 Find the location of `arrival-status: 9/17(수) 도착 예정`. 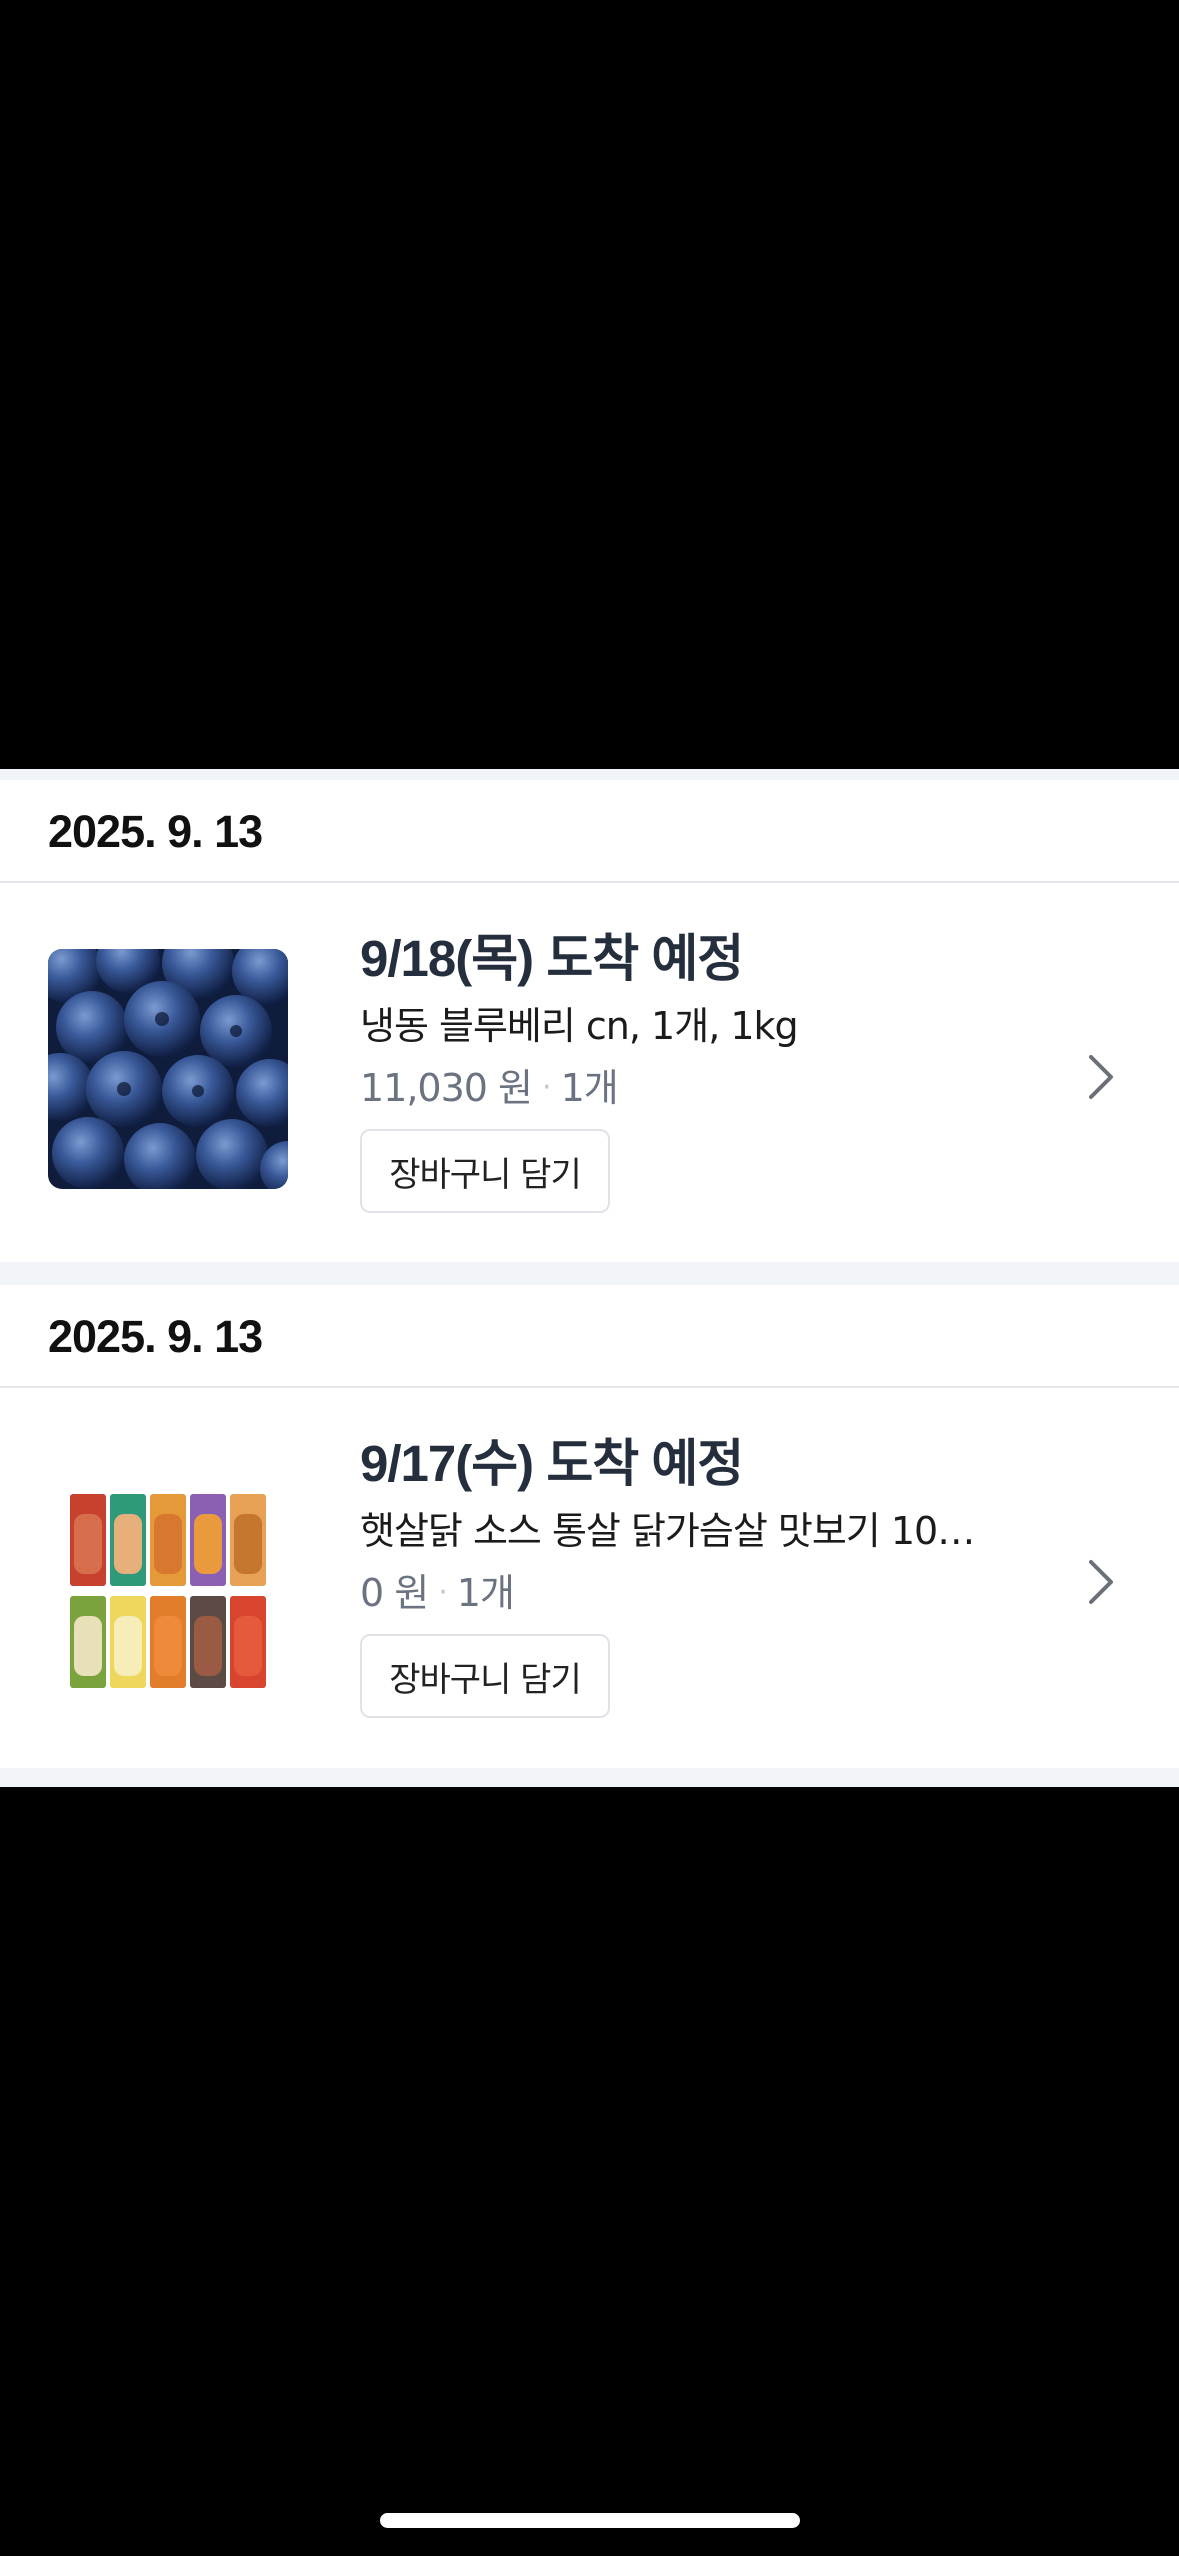

arrival-status: 9/17(수) 도착 예정 is located at coordinates (552, 1463).